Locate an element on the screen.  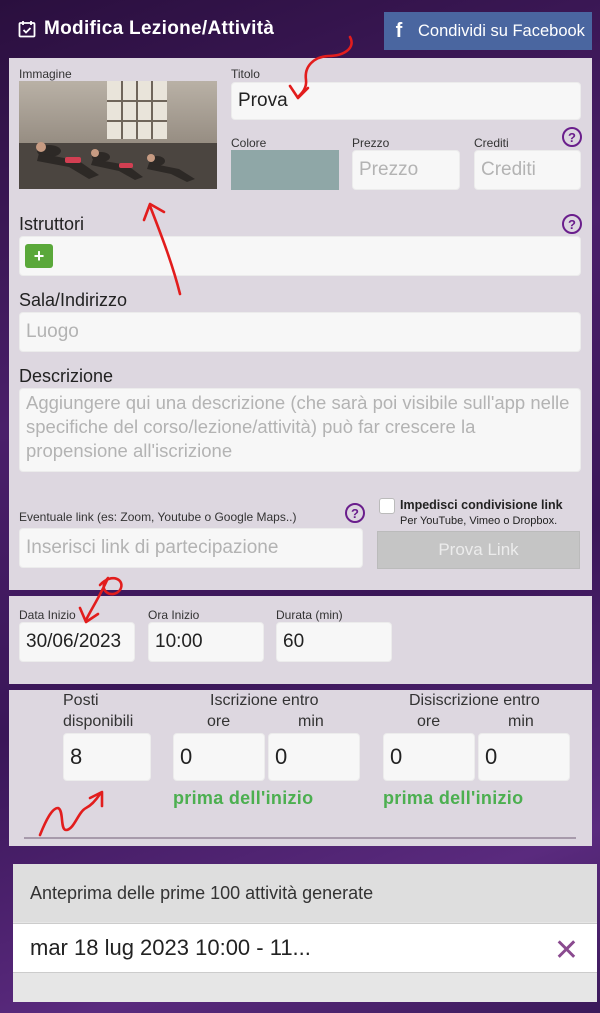
price-label: Prezzo is located at coordinates (371, 143).